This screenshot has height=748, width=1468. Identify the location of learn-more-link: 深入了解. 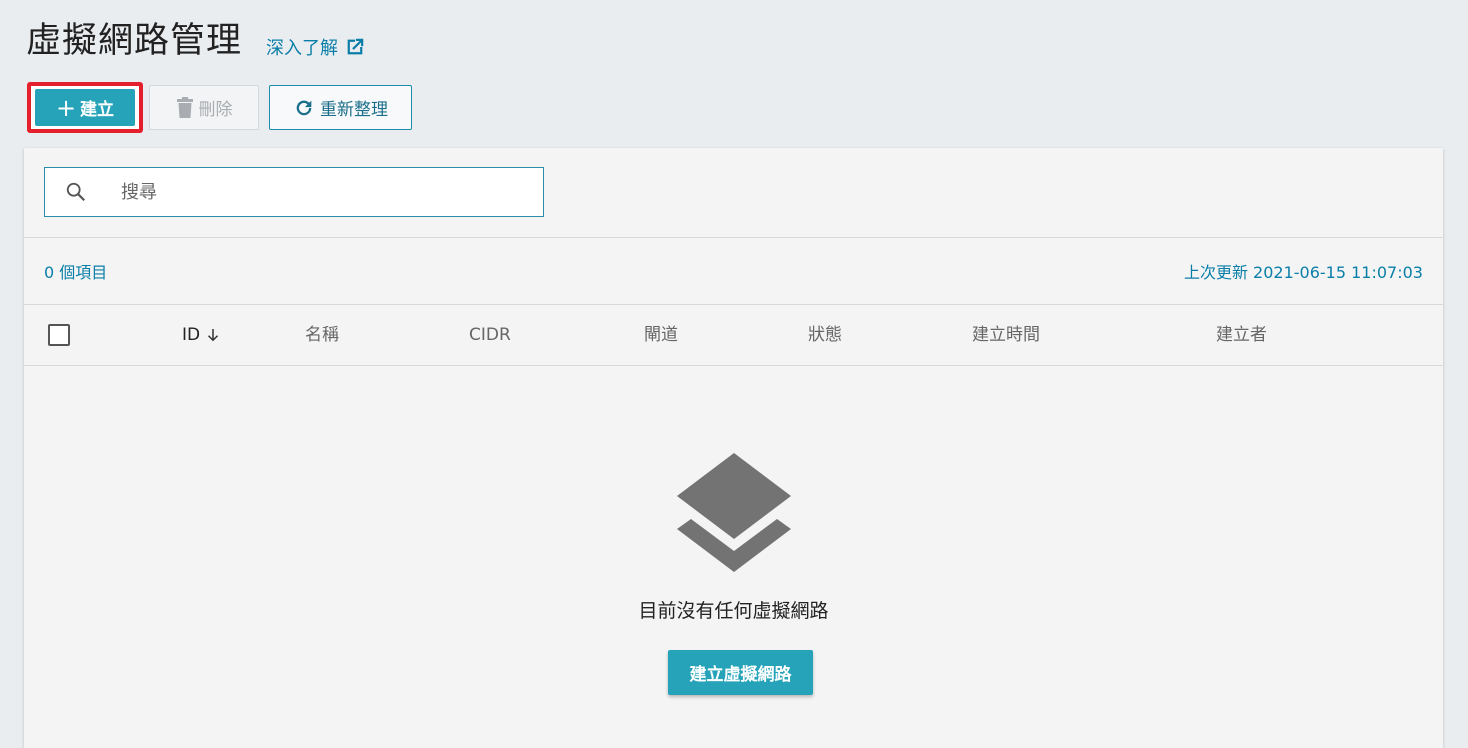
(316, 47).